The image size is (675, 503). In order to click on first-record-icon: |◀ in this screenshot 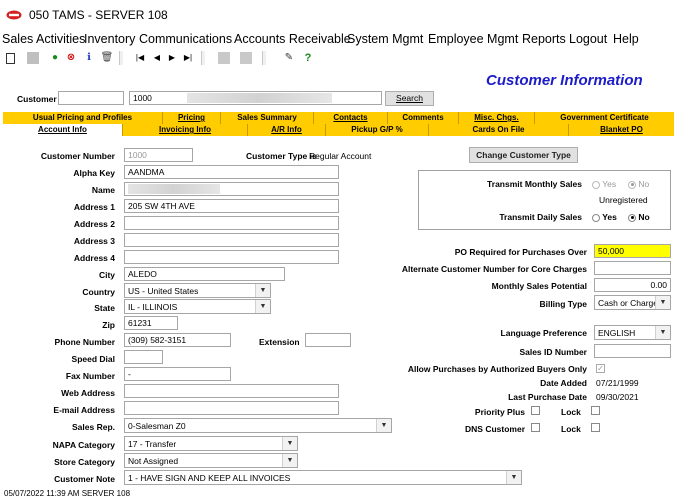, I will do `click(140, 58)`.